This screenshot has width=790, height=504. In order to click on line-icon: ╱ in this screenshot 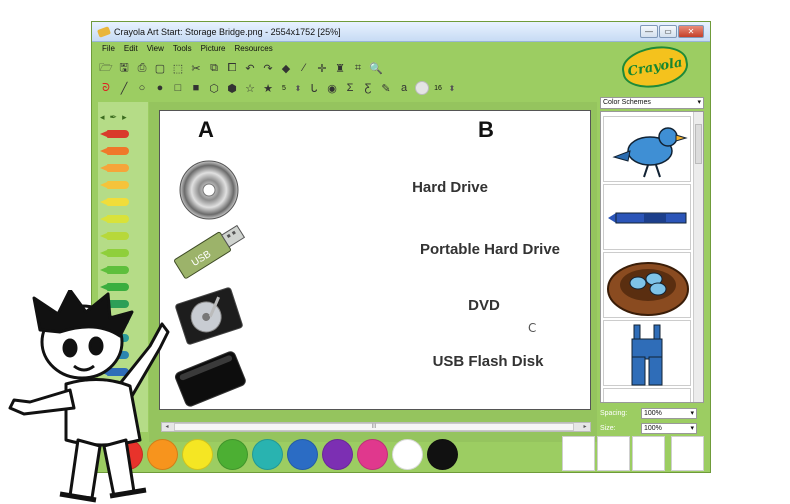, I will do `click(124, 88)`.